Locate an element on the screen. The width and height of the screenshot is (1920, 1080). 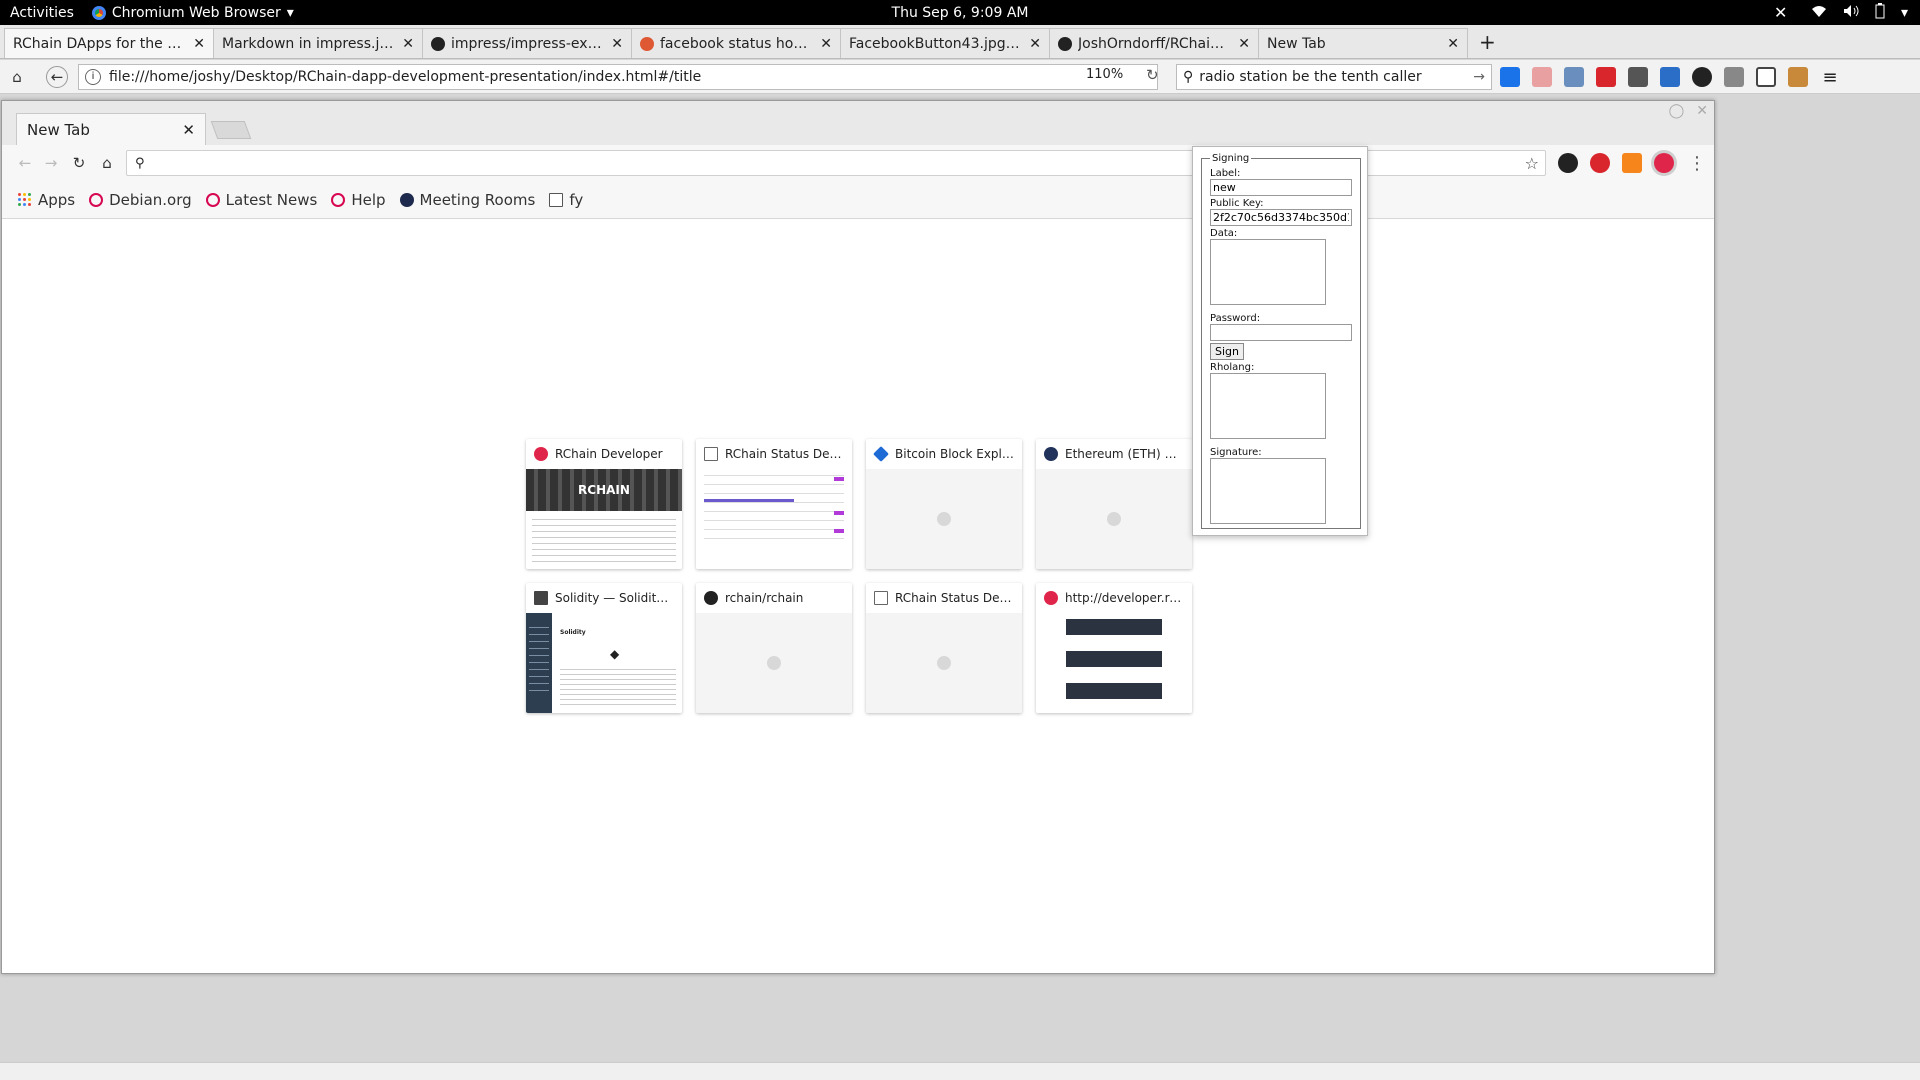
solidity-logo-icon: ◆ is located at coordinates (615, 654).